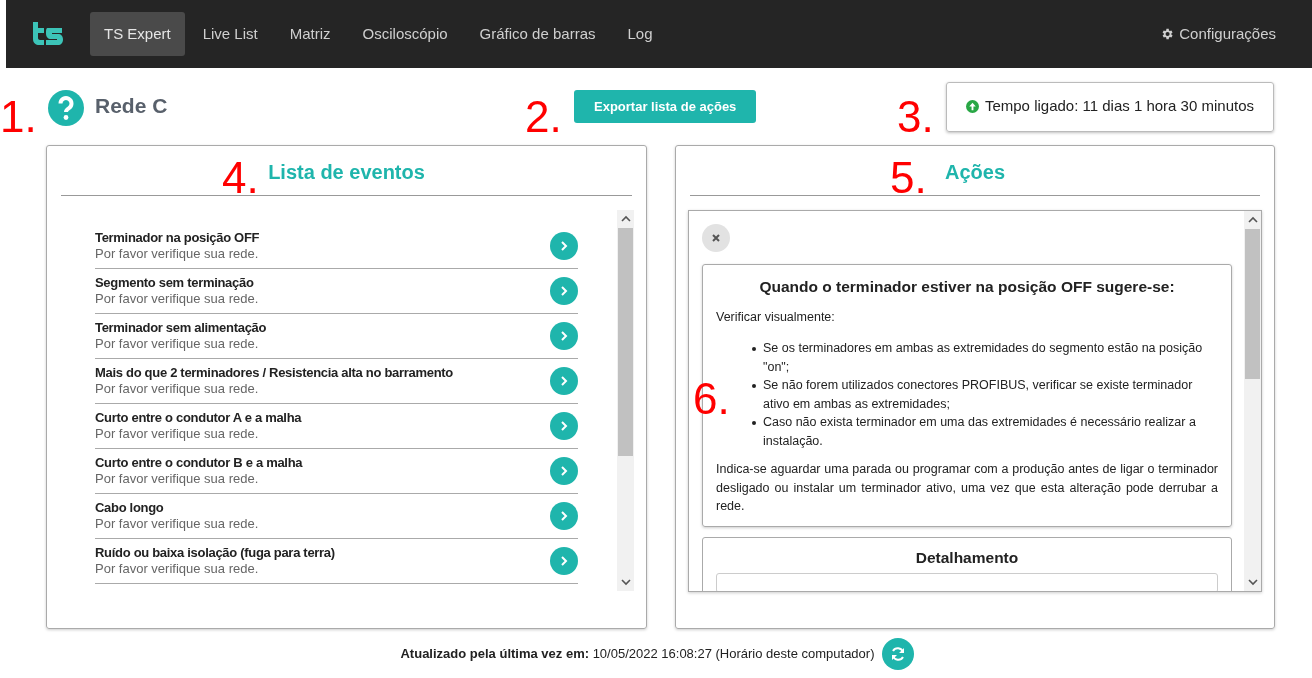  Describe the element at coordinates (983, 358) in the screenshot. I see `bullet-text: Se os terminadores em ambas as extremidades do segmento estão na posição "on";` at that location.